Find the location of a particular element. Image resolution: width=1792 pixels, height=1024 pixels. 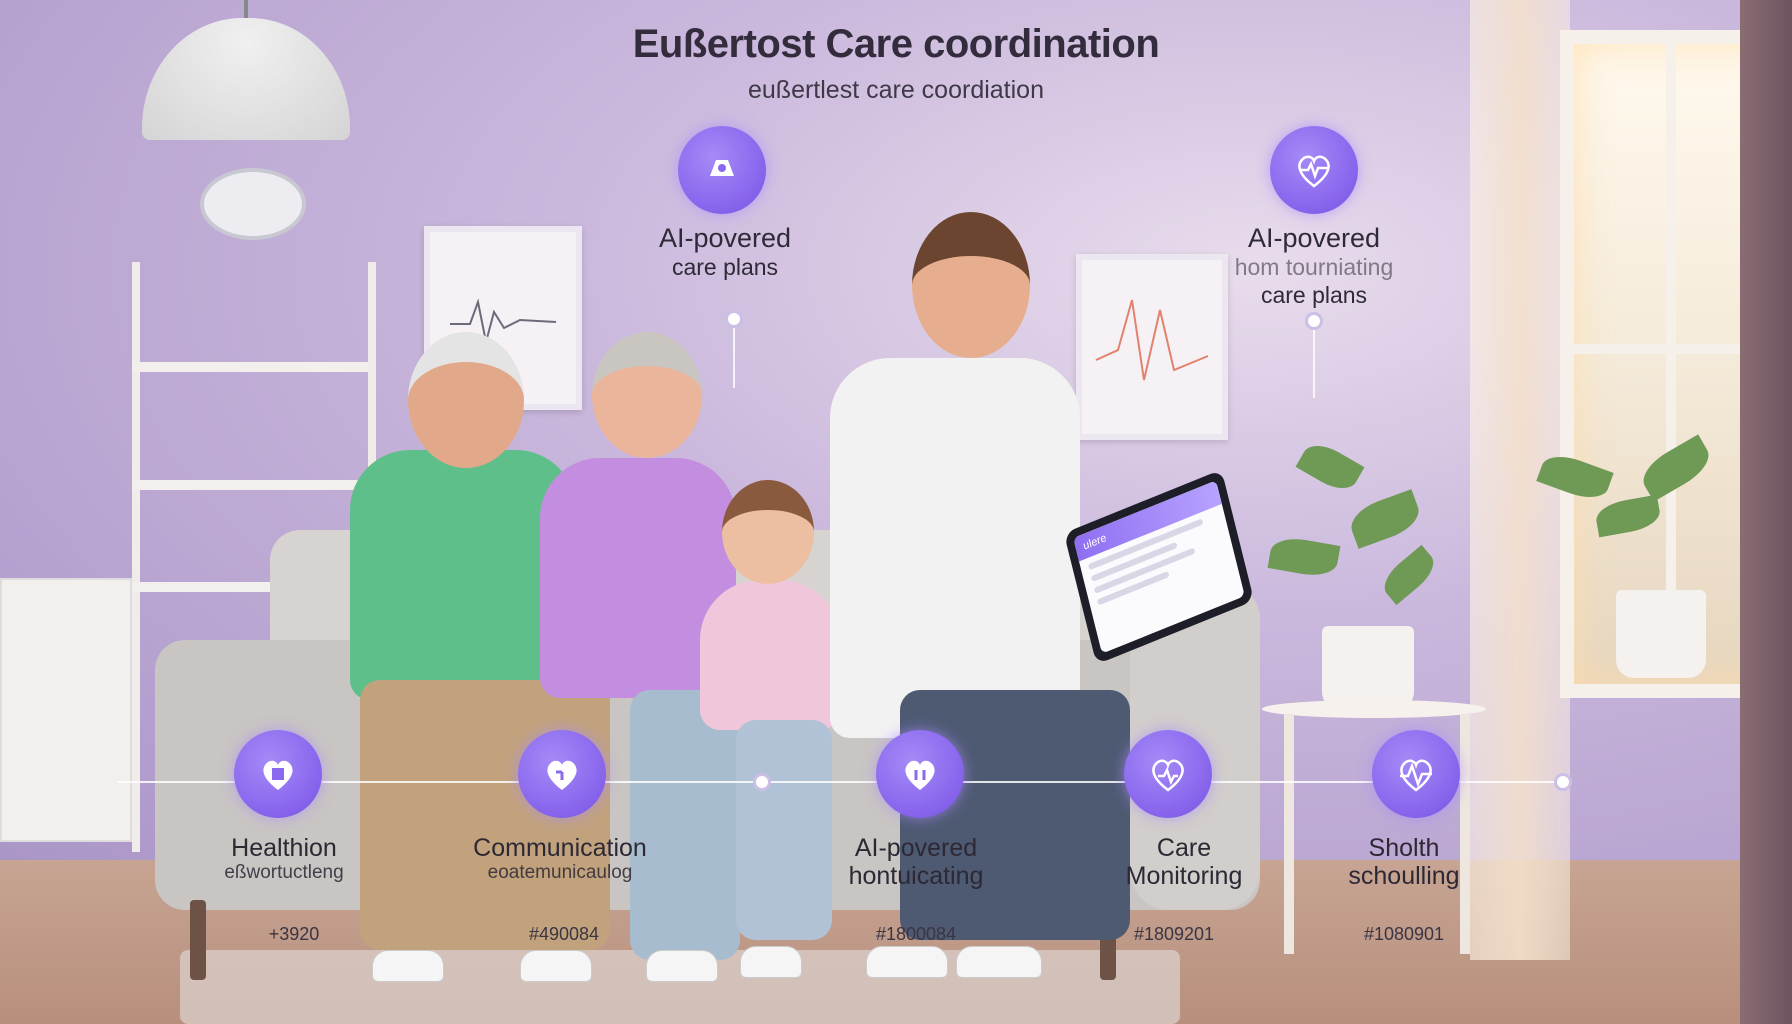

timeline-step-3: AI-povered hontuicating is located at coordinates (916, 862).